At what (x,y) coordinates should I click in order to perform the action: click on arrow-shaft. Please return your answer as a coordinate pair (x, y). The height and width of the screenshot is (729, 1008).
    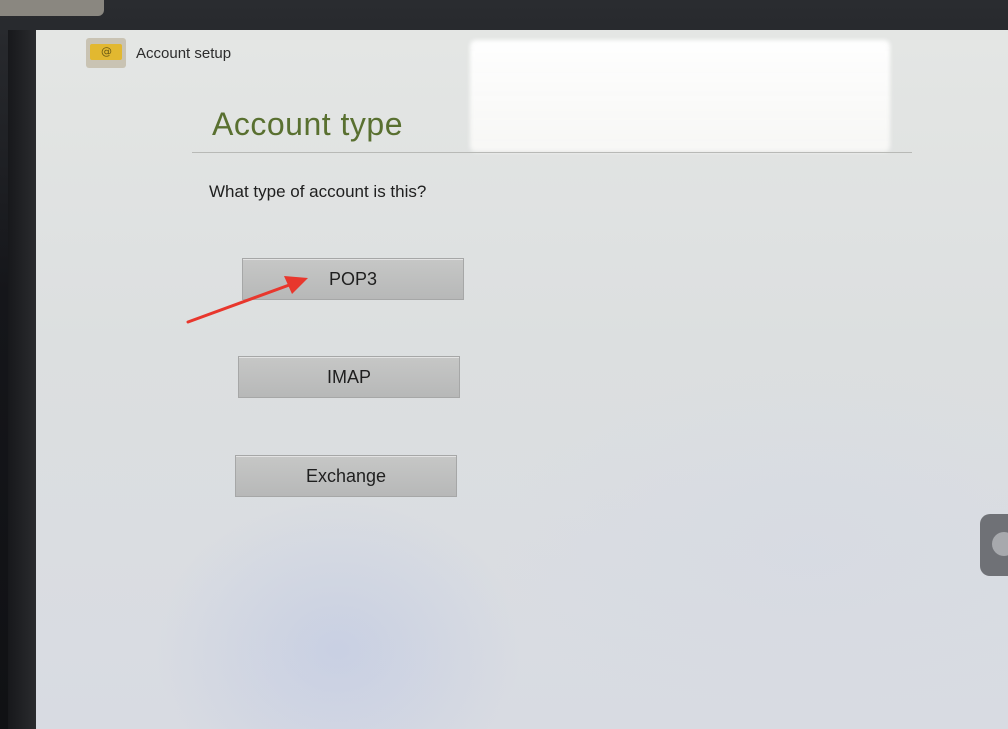
    Looking at the image, I should click on (240, 303).